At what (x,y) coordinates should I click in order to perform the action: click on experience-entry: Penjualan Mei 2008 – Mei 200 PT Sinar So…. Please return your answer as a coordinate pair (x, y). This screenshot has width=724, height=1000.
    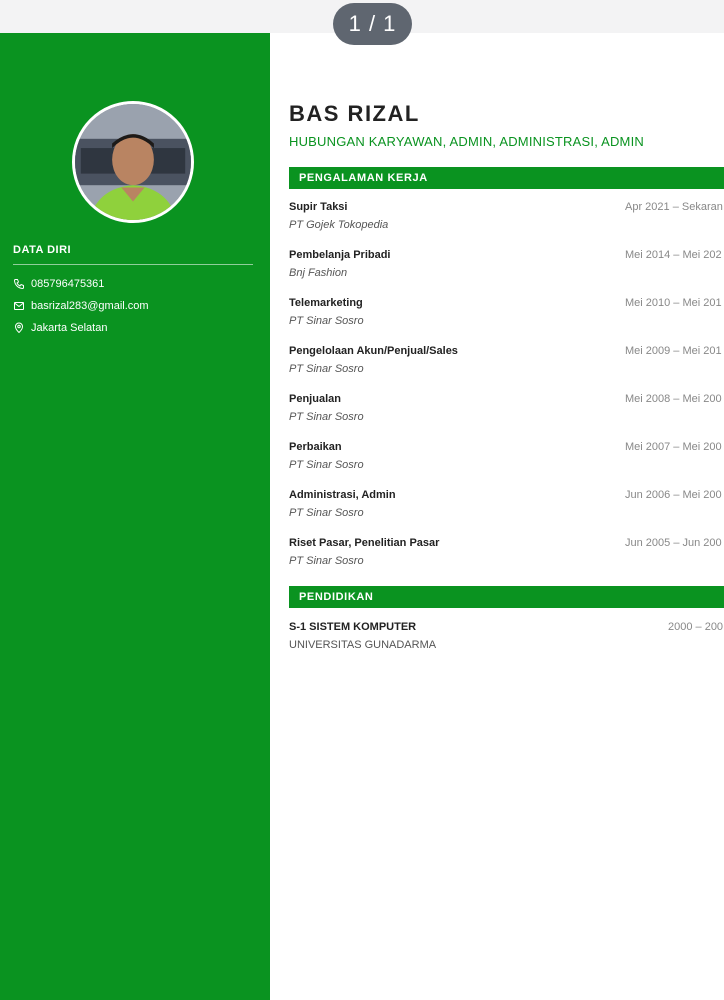
    Looking at the image, I should click on (506, 413).